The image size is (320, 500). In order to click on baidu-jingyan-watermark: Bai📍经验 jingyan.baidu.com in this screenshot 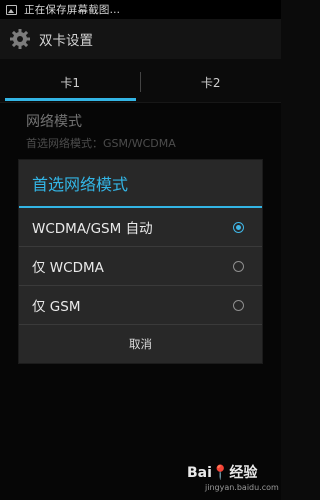, I will do `click(233, 477)`.